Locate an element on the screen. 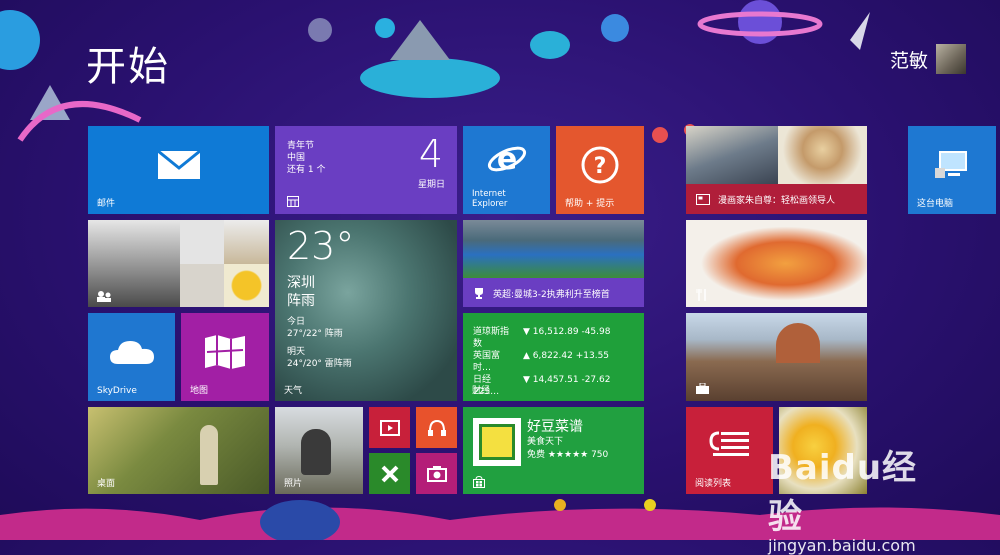 The width and height of the screenshot is (1000, 555). tile-internet-explorer: e Internet Explorer is located at coordinates (506, 170).